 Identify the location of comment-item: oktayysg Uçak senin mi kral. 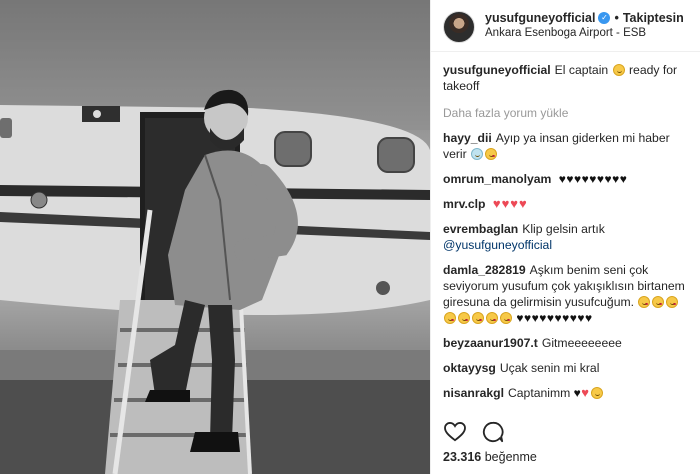
(565, 368).